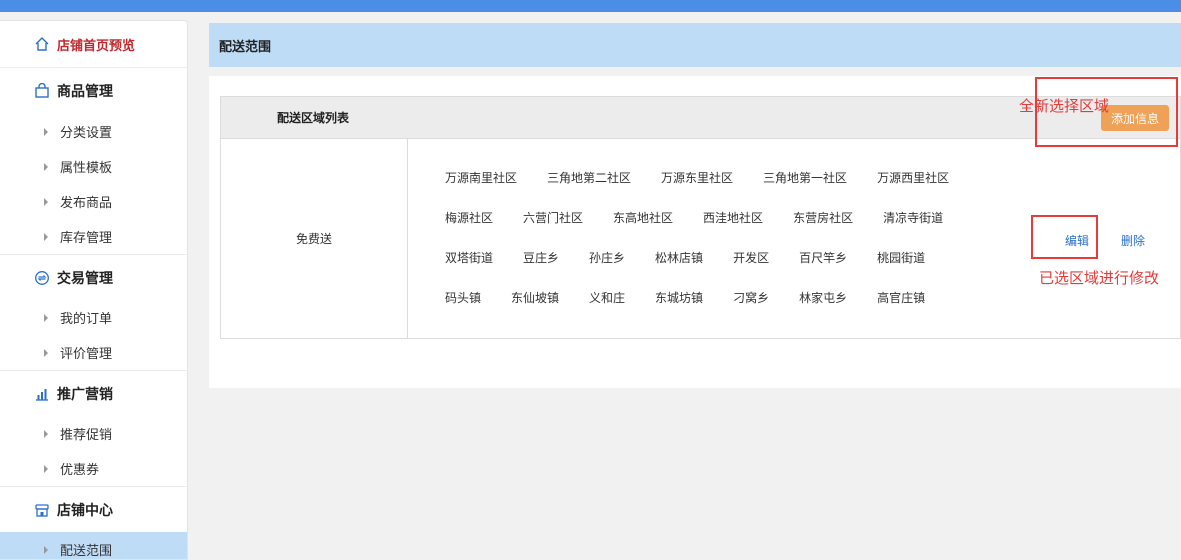  What do you see at coordinates (823, 298) in the screenshot?
I see `area-item: 林家屯乡` at bounding box center [823, 298].